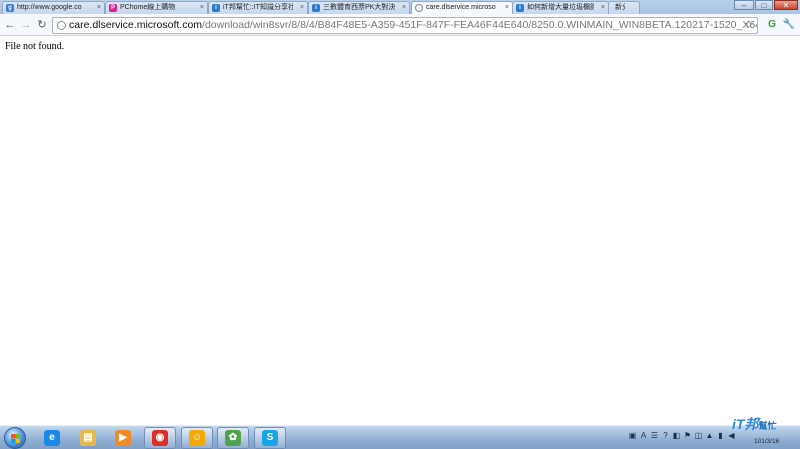 The width and height of the screenshot is (800, 449). What do you see at coordinates (772, 25) in the screenshot?
I see `extension-icon: G` at bounding box center [772, 25].